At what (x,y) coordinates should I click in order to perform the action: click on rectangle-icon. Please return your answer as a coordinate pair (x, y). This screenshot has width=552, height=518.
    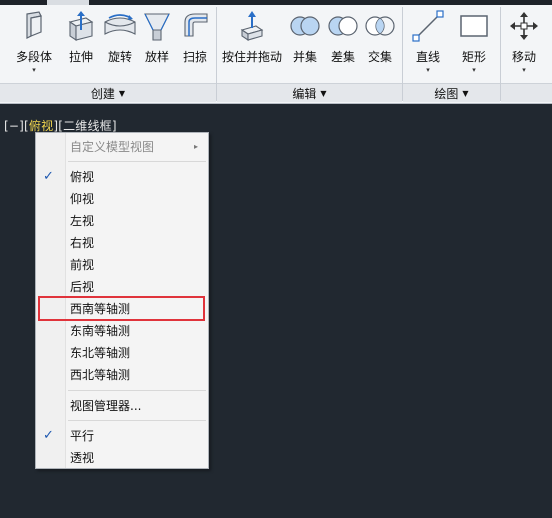
    Looking at the image, I should click on (474, 26).